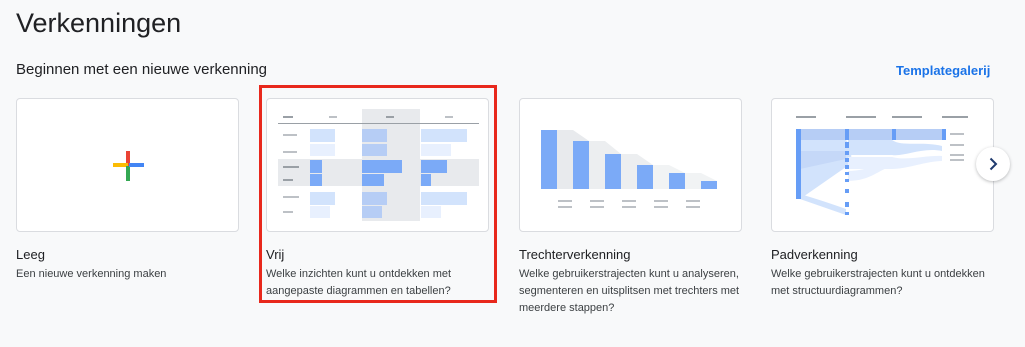  I want to click on card-blank-thumbnail, so click(127, 165).